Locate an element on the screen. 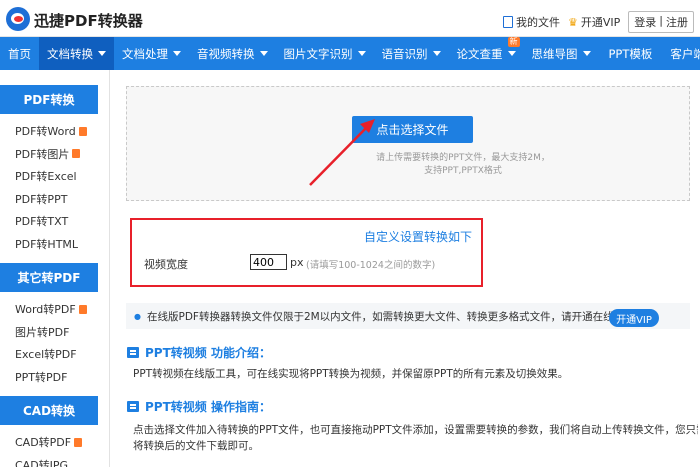  nav-label: 文档处理 is located at coordinates (145, 53).